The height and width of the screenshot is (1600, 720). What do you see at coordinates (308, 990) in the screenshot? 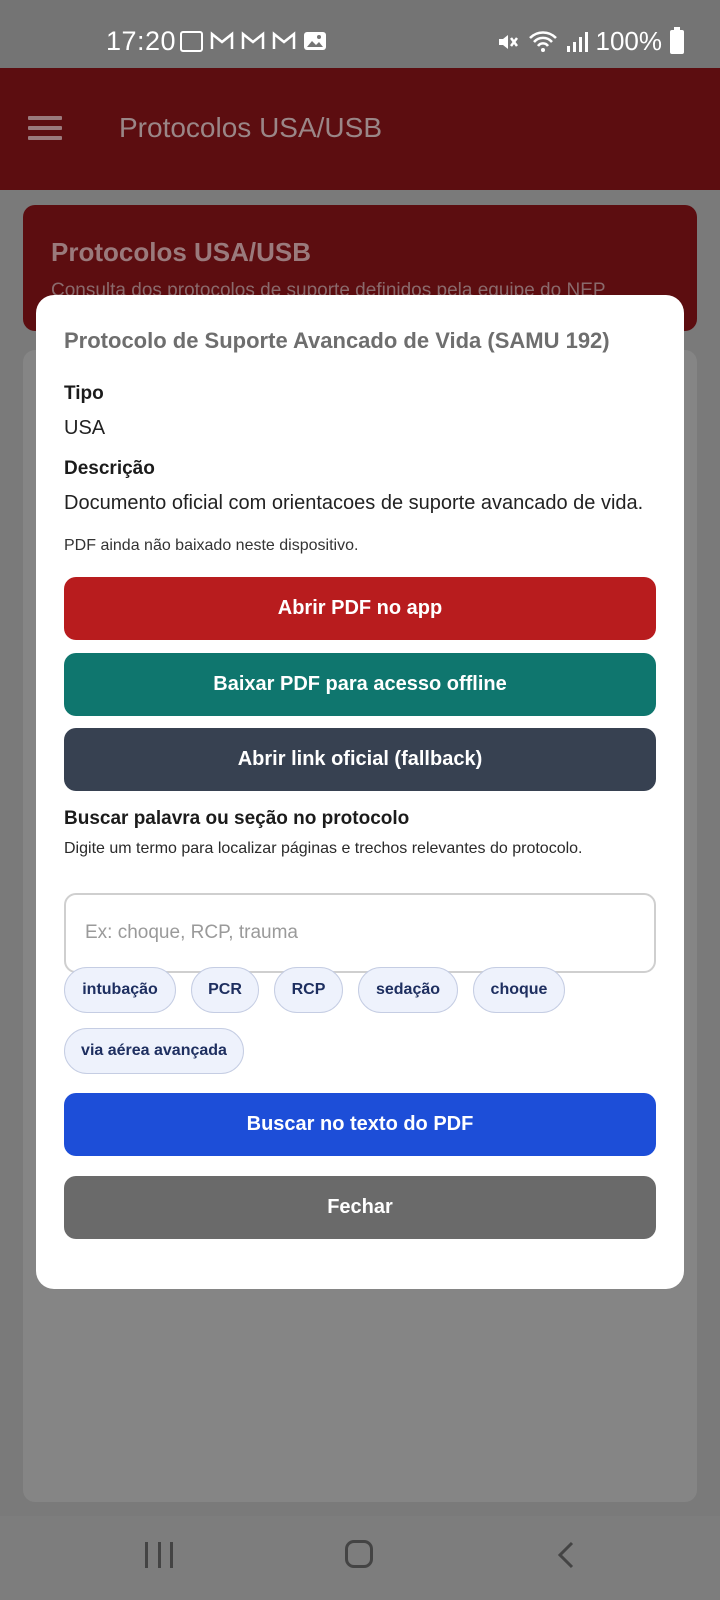
I see `chip-rcp: RCP` at bounding box center [308, 990].